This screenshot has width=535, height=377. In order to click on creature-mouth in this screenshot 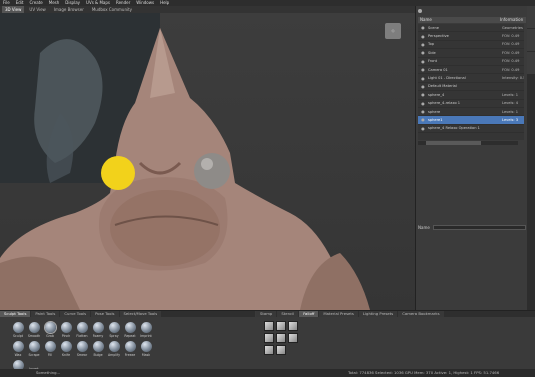, I will do `click(165, 228)`.